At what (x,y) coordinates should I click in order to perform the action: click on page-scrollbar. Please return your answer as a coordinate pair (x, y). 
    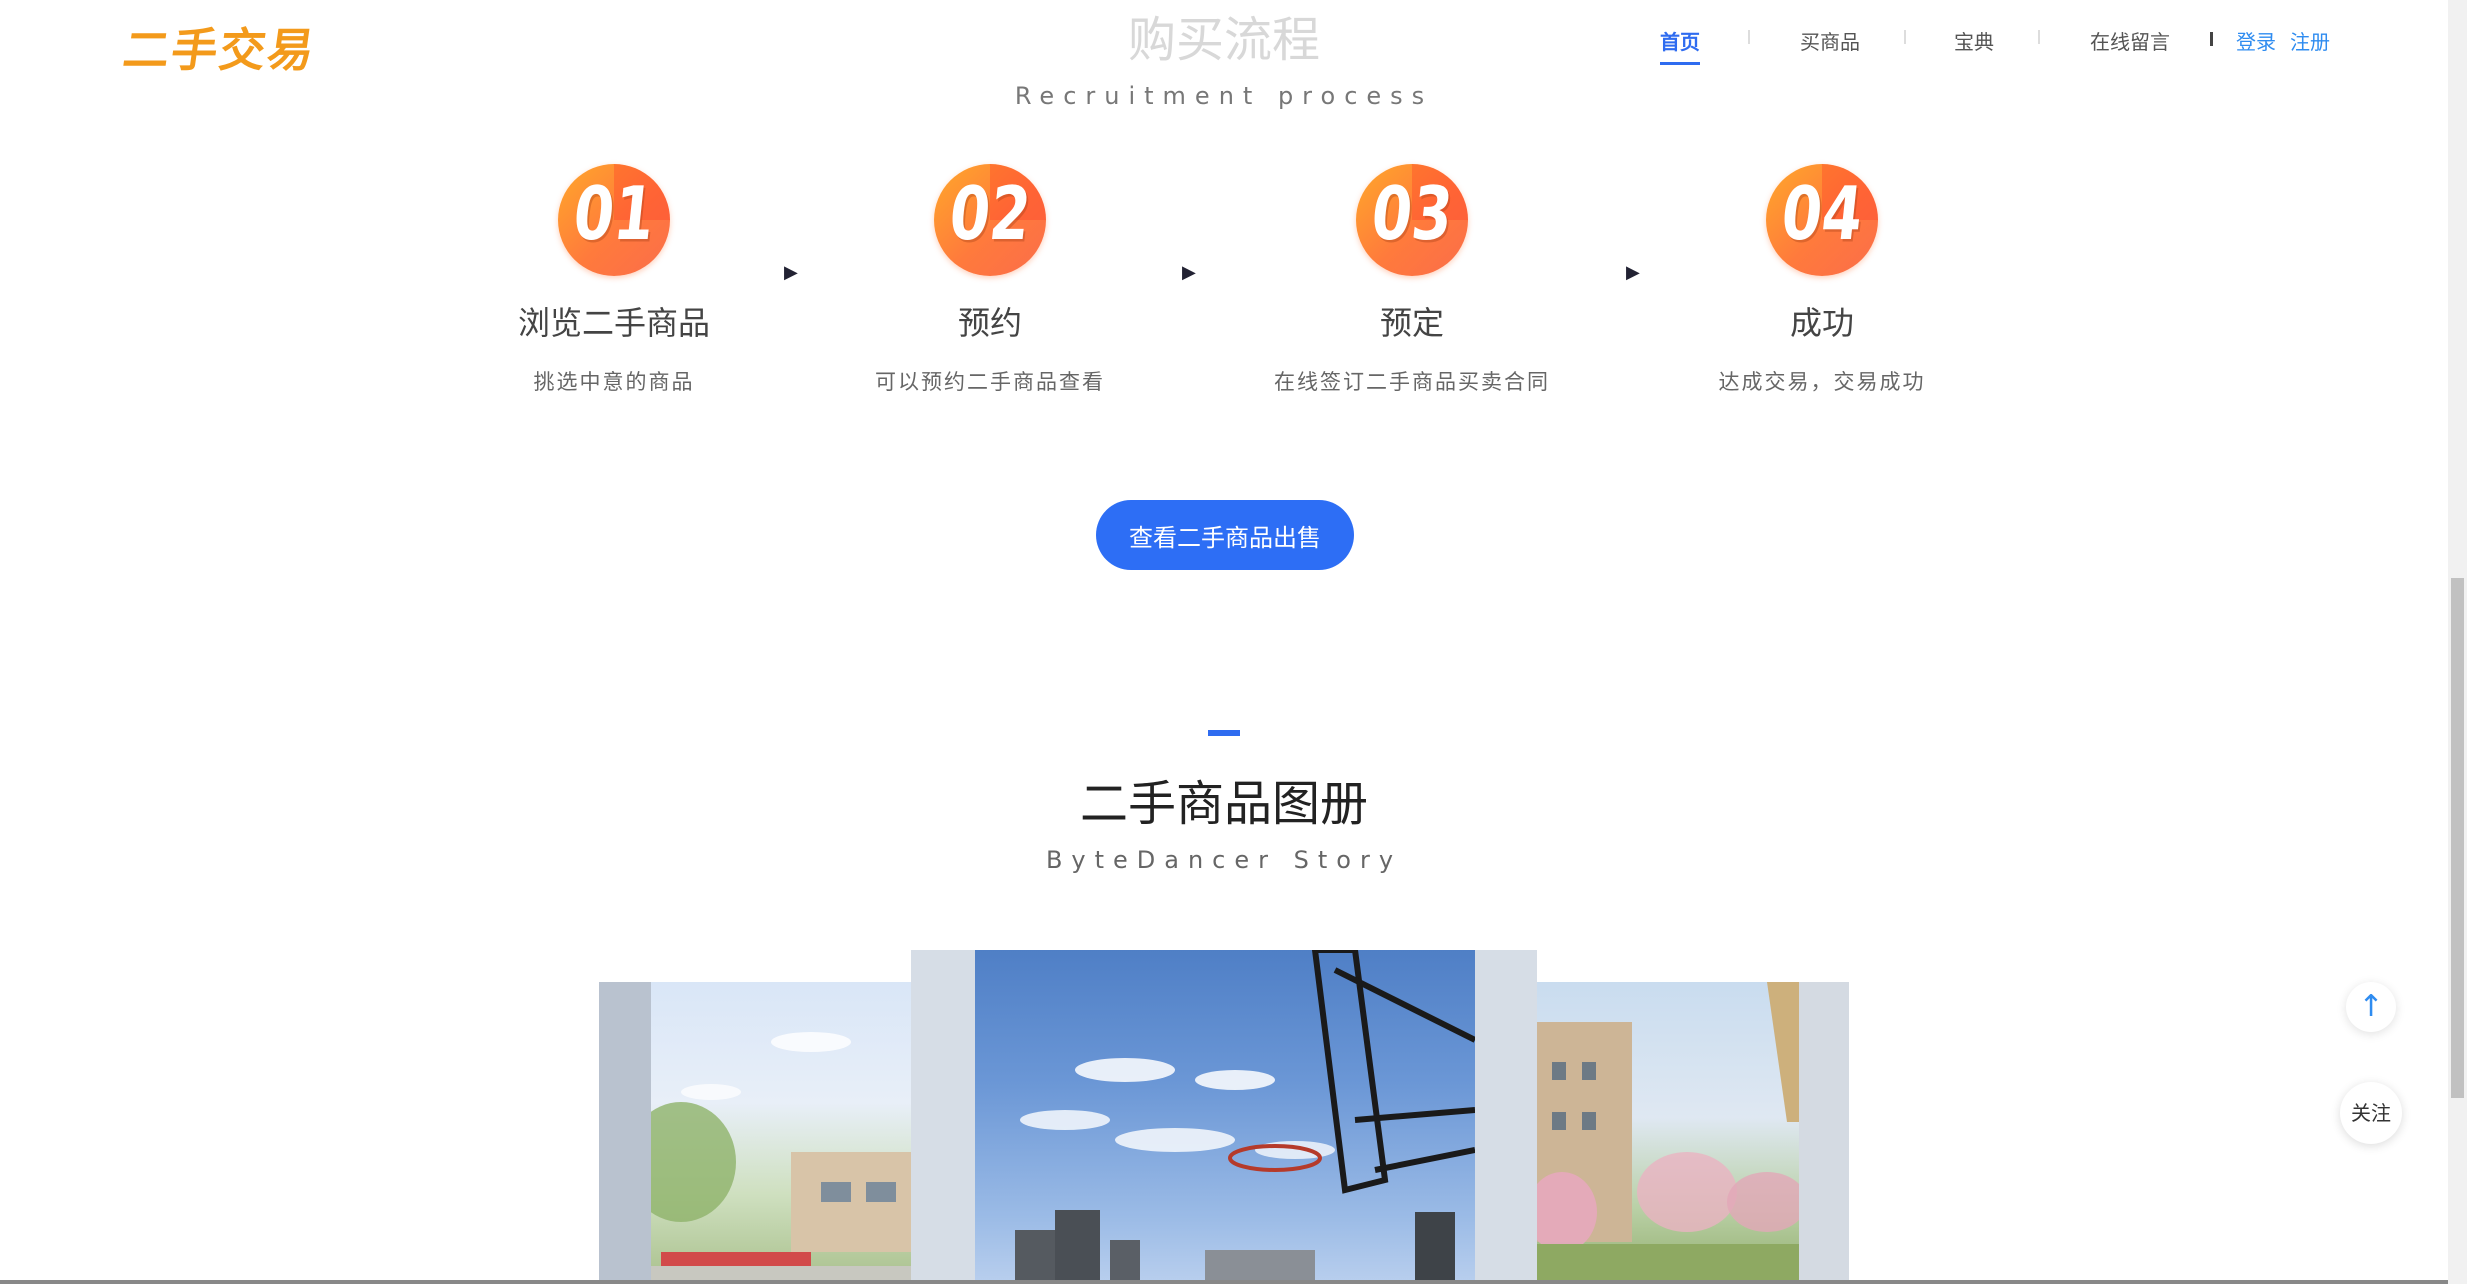
    Looking at the image, I should click on (2457, 642).